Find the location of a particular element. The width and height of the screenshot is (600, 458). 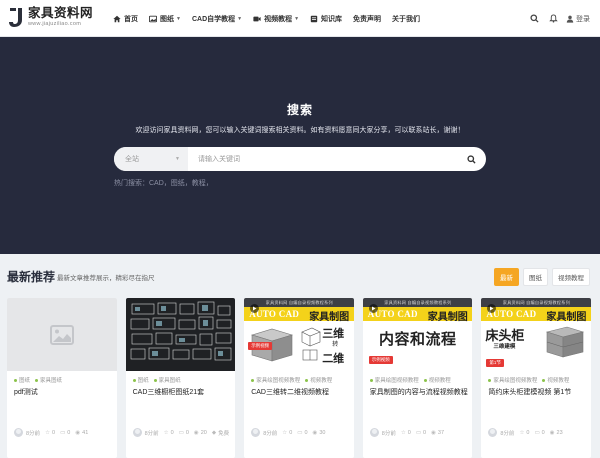

section-tabs: 最新 图纸 视频教程 is located at coordinates (540, 277).